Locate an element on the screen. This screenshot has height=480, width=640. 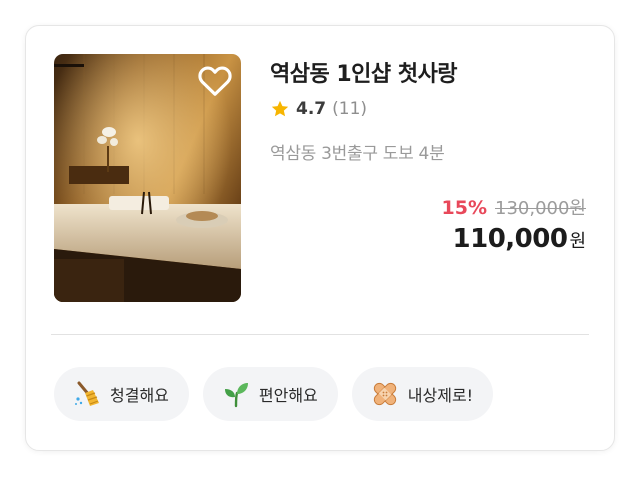
heart-icon is located at coordinates (215, 81).